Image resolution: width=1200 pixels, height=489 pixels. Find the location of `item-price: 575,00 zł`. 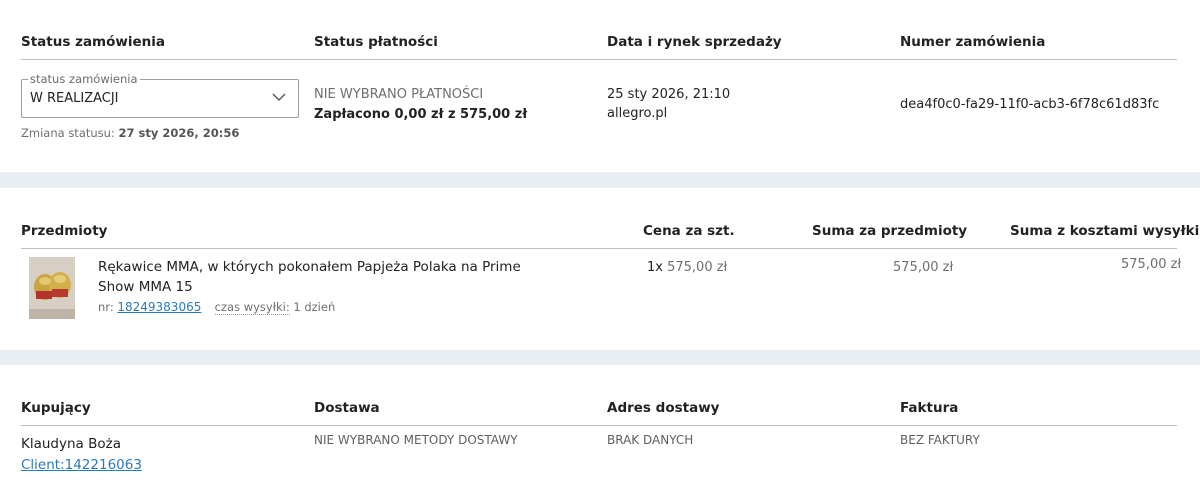

item-price: 575,00 zł is located at coordinates (697, 267).